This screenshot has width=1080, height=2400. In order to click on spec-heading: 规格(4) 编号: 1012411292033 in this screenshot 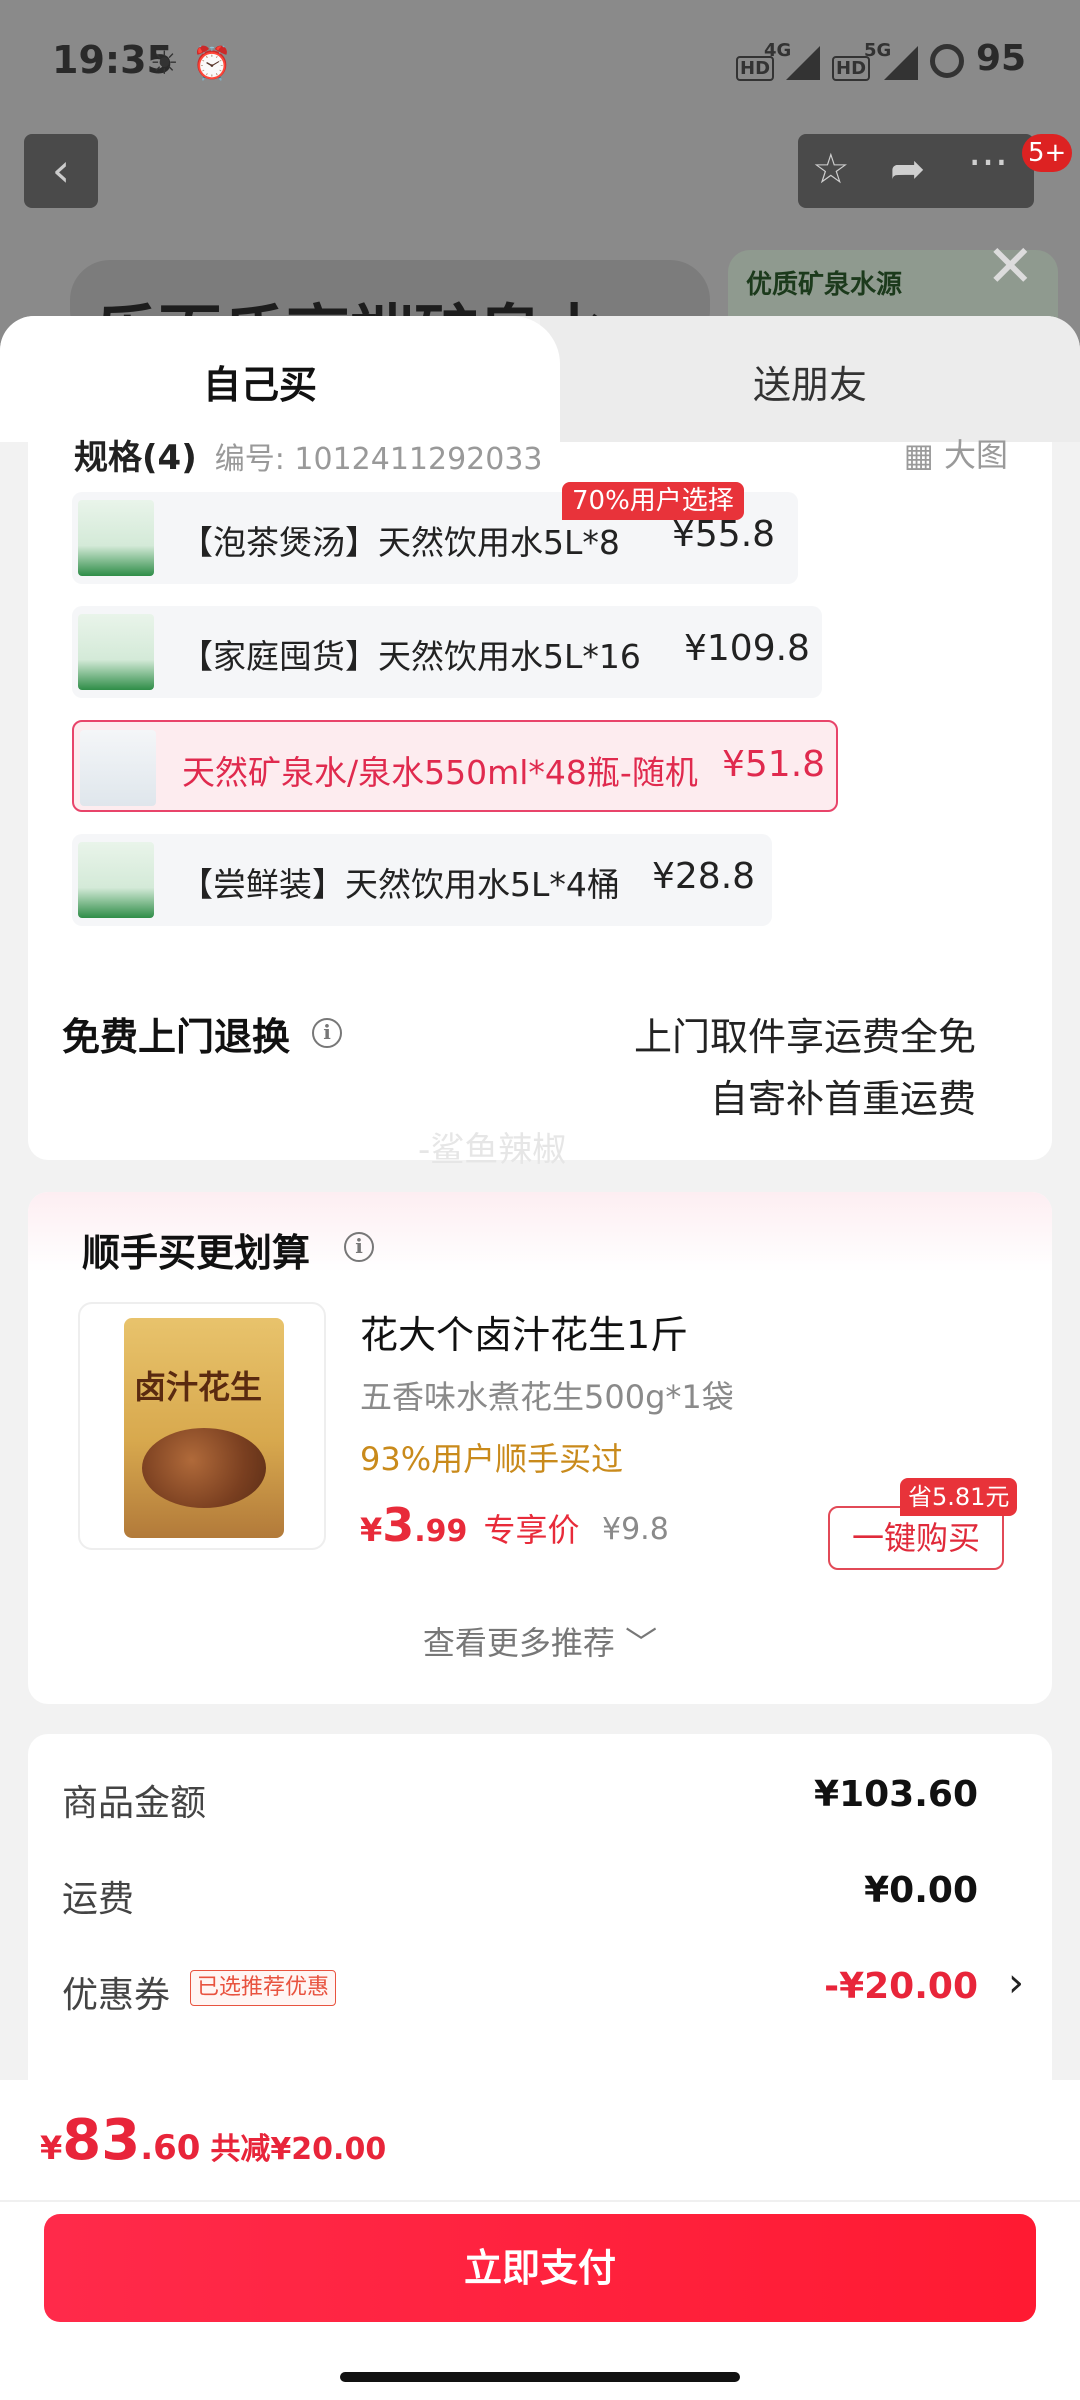, I will do `click(308, 458)`.